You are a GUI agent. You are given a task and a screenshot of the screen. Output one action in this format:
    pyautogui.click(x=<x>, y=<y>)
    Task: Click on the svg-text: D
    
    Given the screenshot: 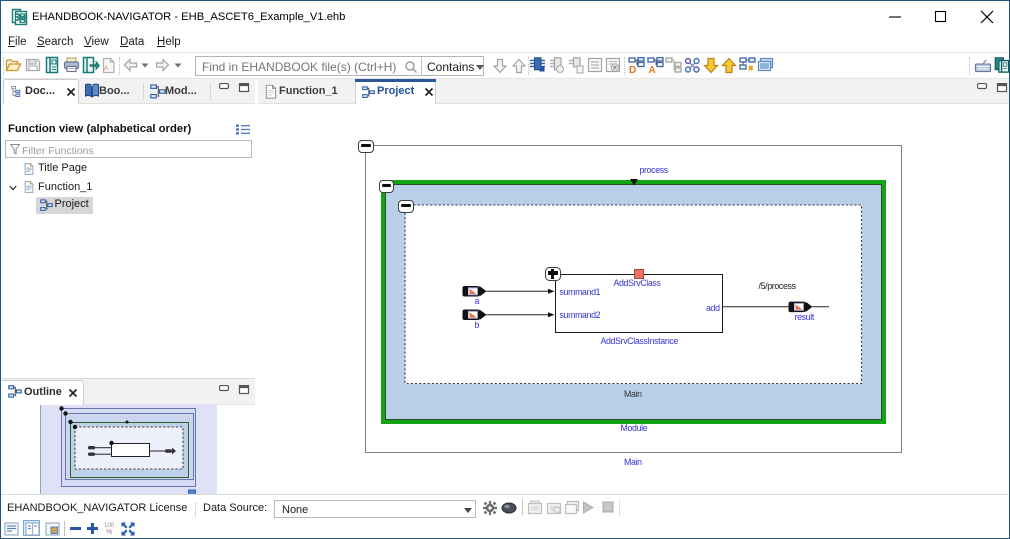 What is the action you would take?
    pyautogui.click(x=632, y=69)
    